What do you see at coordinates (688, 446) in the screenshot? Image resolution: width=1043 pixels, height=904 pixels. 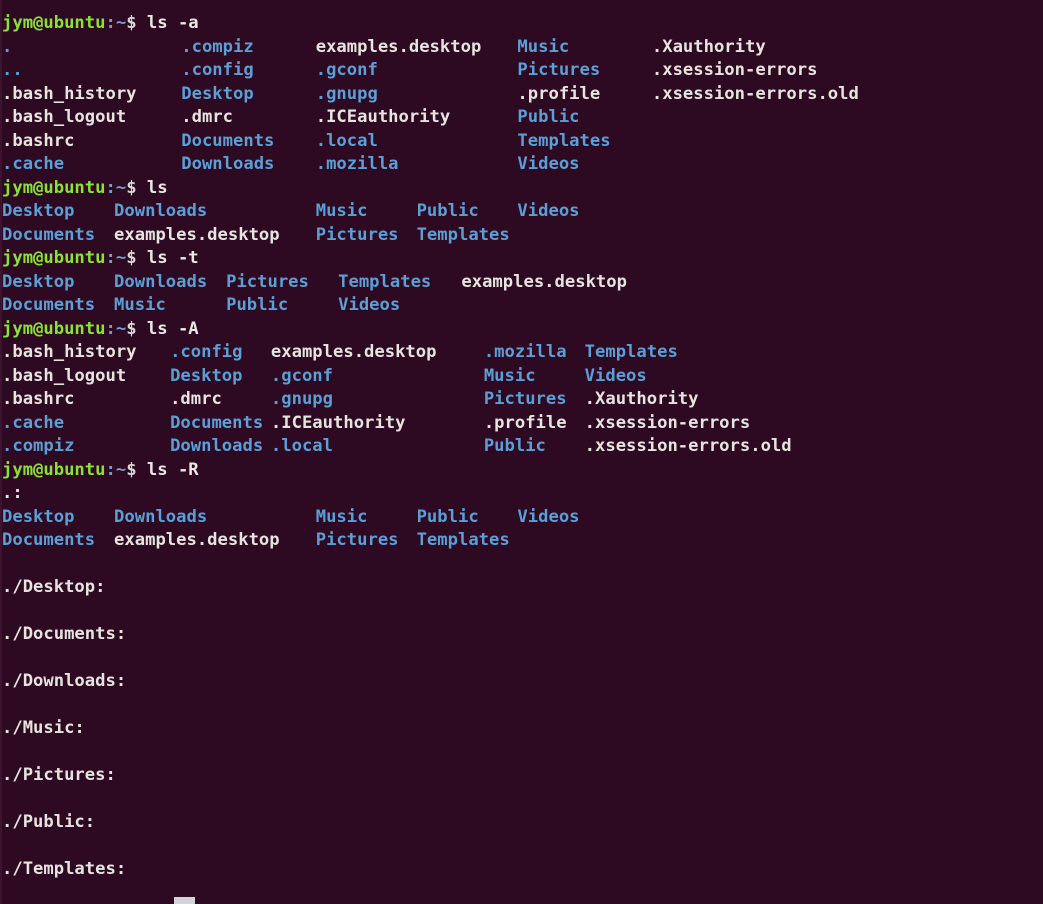 I see `file-entry: .xsession-errors.old` at bounding box center [688, 446].